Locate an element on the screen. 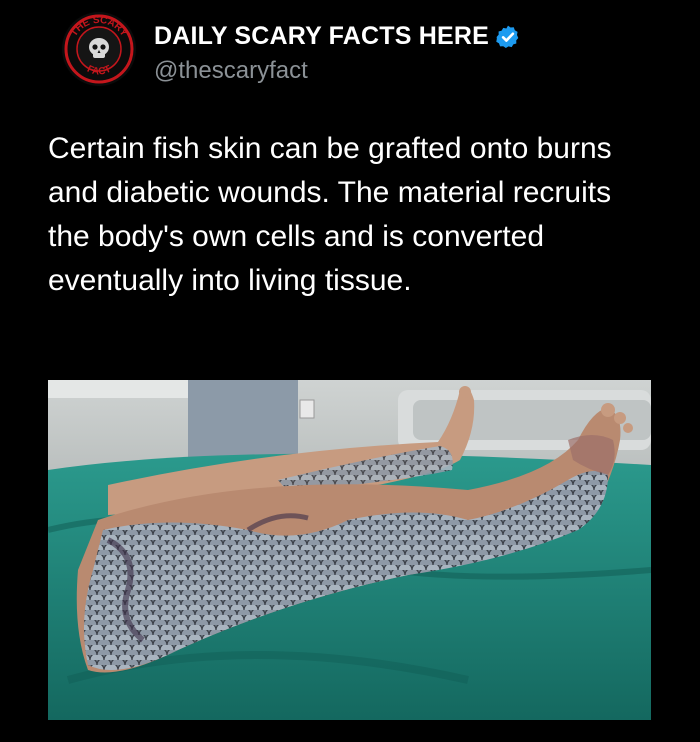 The image size is (700, 742). name-row: DAILY SCARY FACTS HERE is located at coordinates (337, 36).